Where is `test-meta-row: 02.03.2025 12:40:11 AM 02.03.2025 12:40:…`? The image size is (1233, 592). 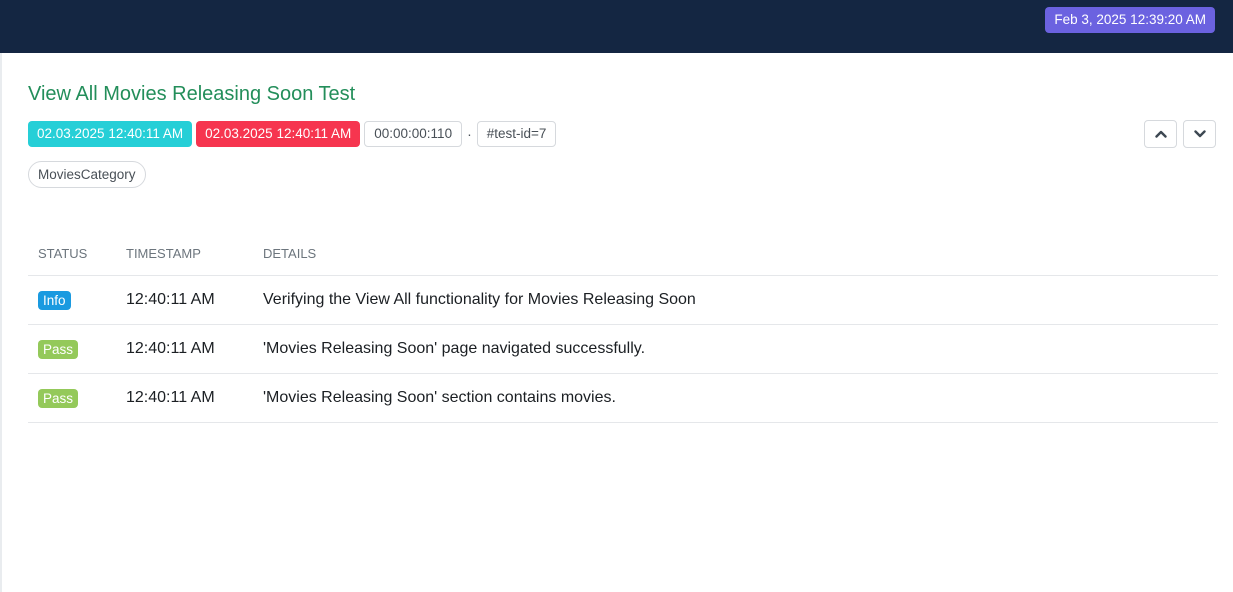
test-meta-row: 02.03.2025 12:40:11 AM 02.03.2025 12:40:… is located at coordinates (292, 134).